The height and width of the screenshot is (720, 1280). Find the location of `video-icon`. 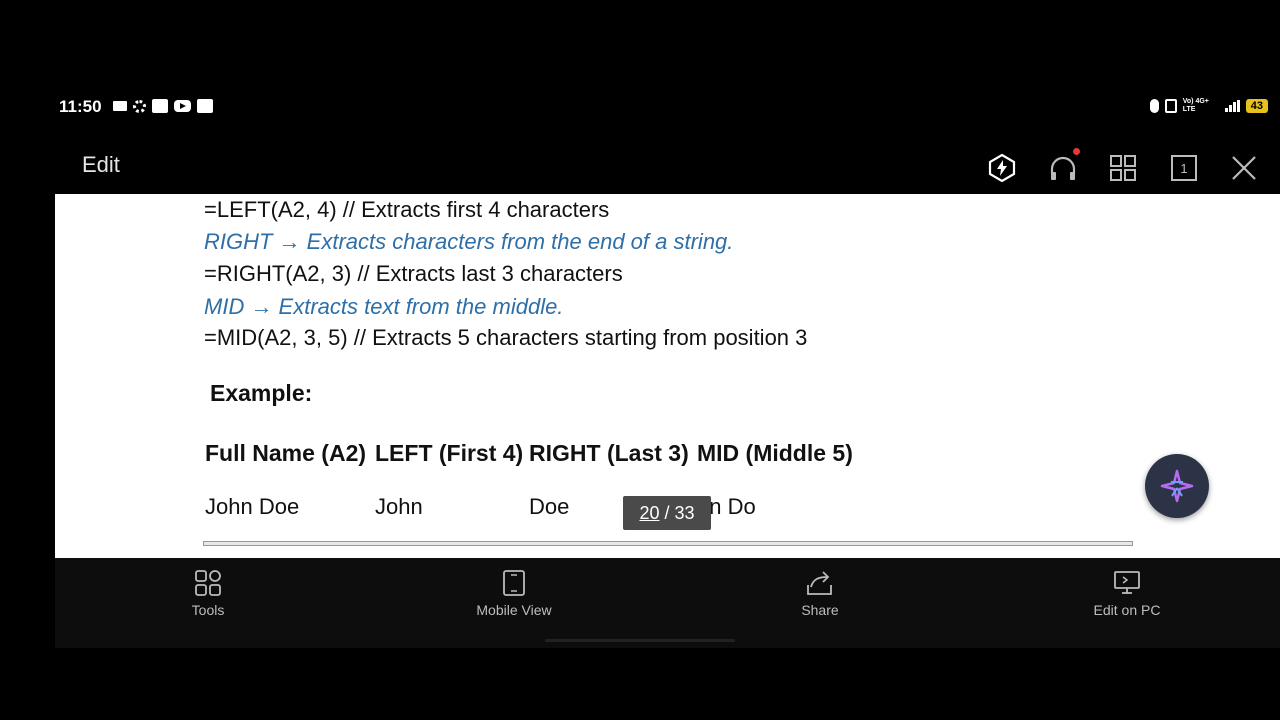

video-icon is located at coordinates (120, 106).